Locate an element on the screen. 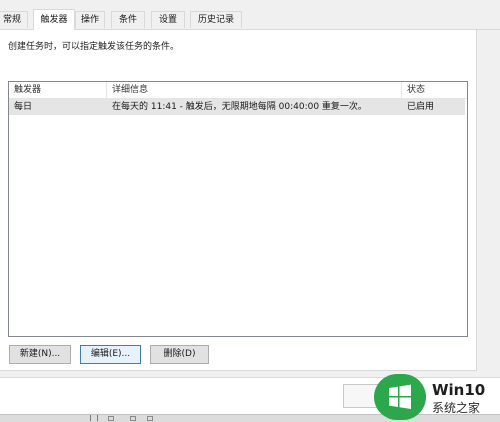 This screenshot has width=500, height=422. panel-description: 创建任务时，可以指定触发该任务的条件。 is located at coordinates (94, 47).